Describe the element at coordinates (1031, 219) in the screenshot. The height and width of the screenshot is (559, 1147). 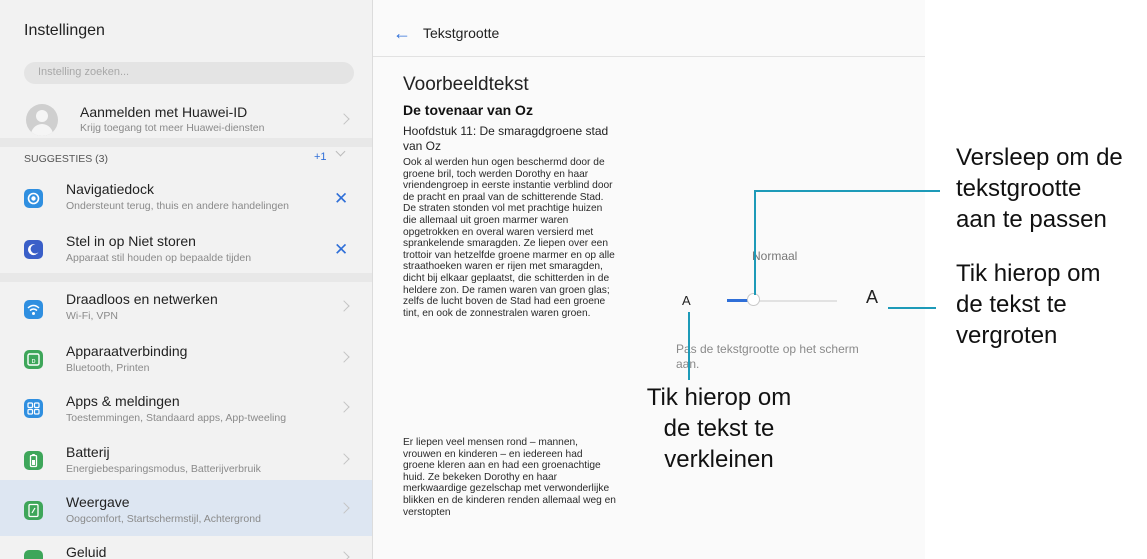
I see `callout-drag-line-3: aan te passen` at that location.